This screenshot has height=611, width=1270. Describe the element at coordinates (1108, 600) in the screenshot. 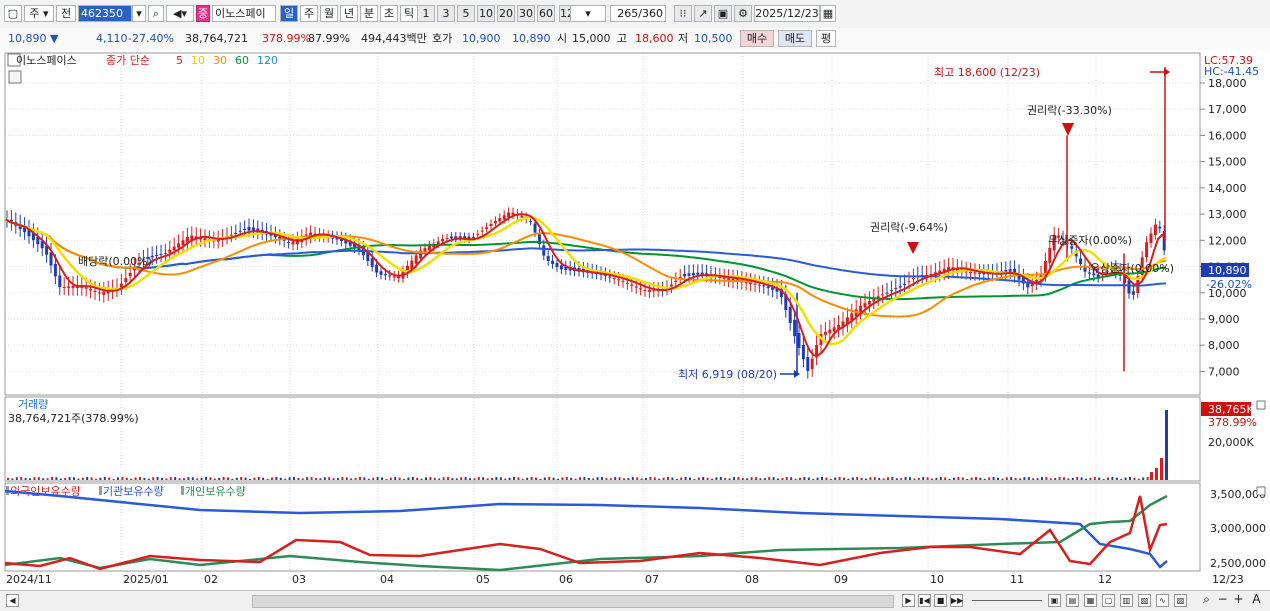

I see `layout-small-icon: ▢` at that location.